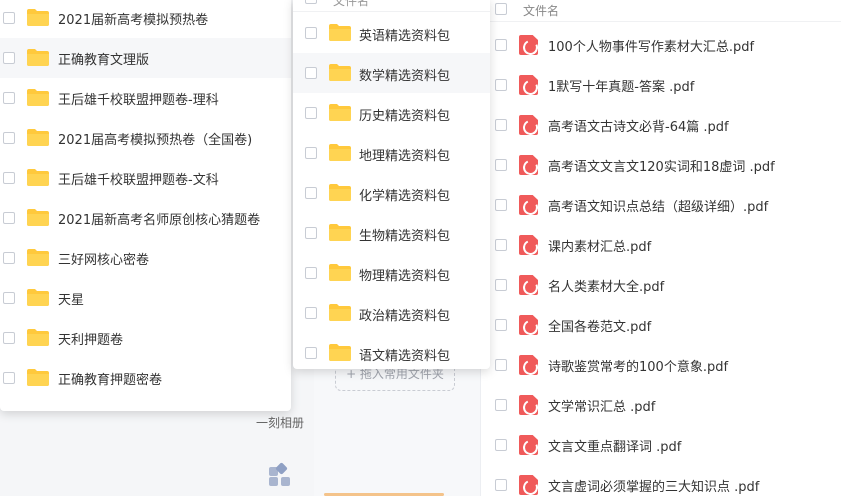 The width and height of the screenshot is (841, 496). I want to click on folder-list-item: 2021届新高考名师原创核心猜题卷, so click(145, 218).